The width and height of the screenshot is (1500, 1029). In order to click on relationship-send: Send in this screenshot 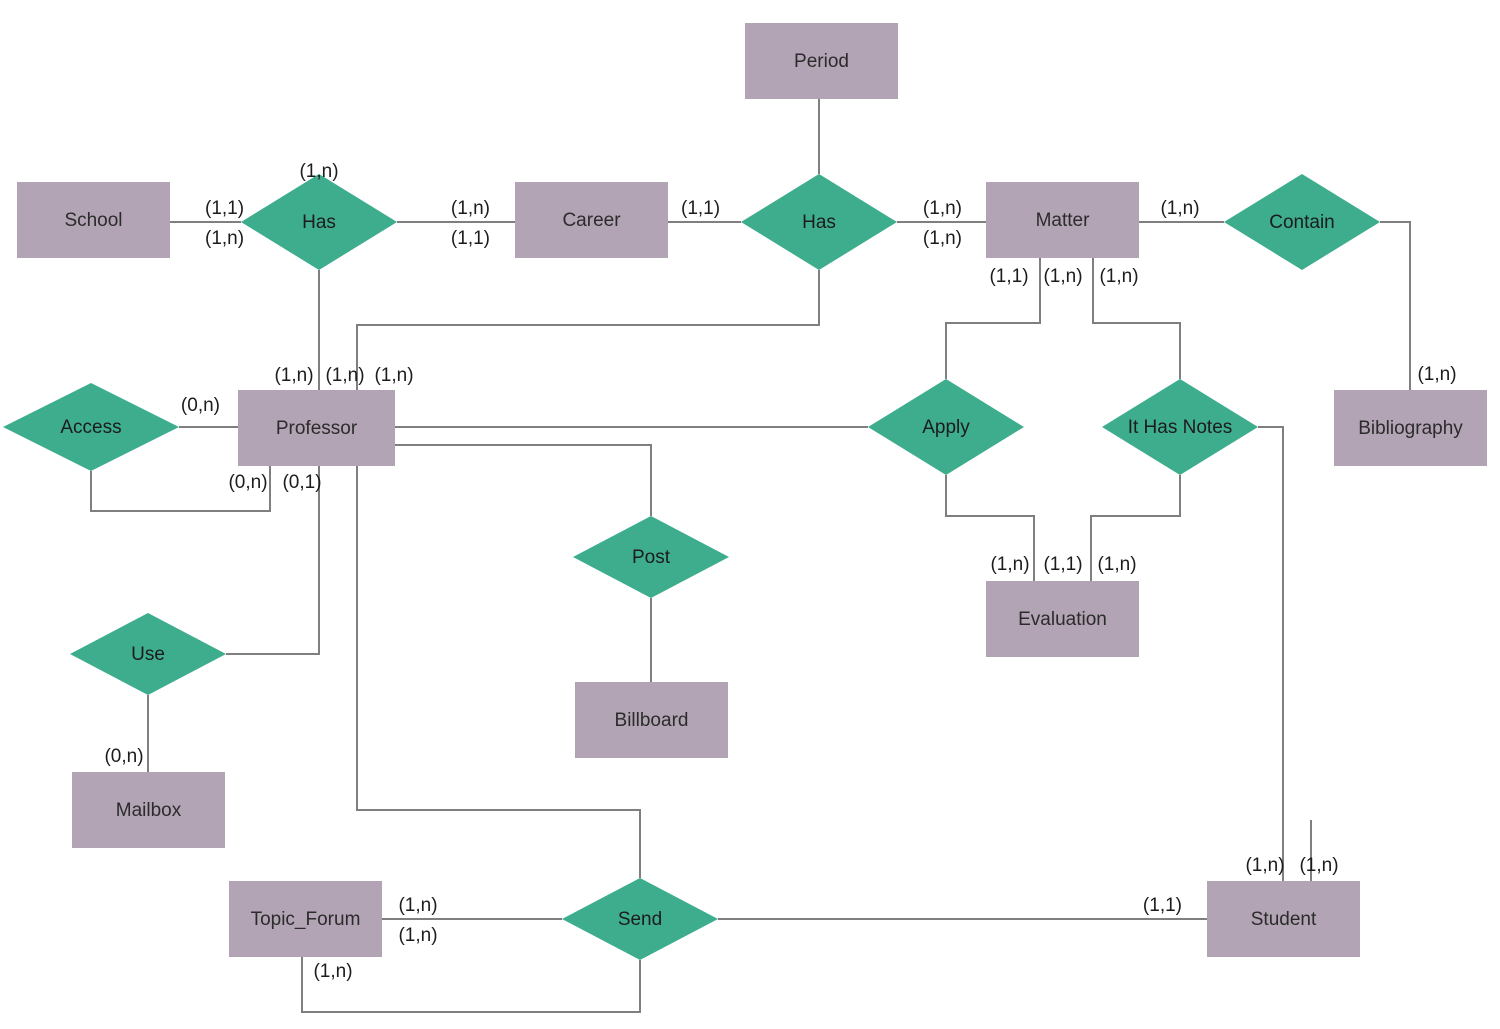, I will do `click(640, 919)`.